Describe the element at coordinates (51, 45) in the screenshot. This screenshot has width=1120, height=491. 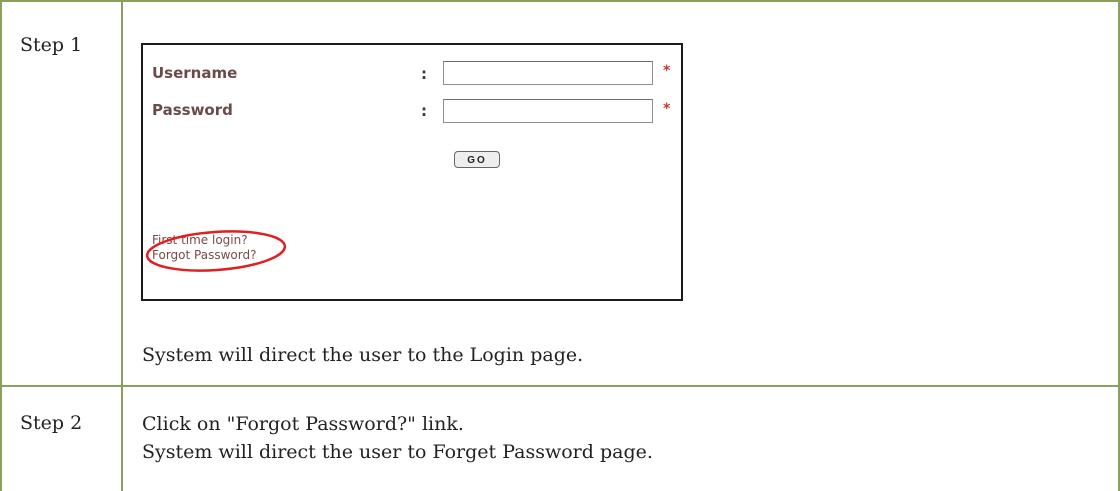
I see `step-1-label: Step 1` at that location.